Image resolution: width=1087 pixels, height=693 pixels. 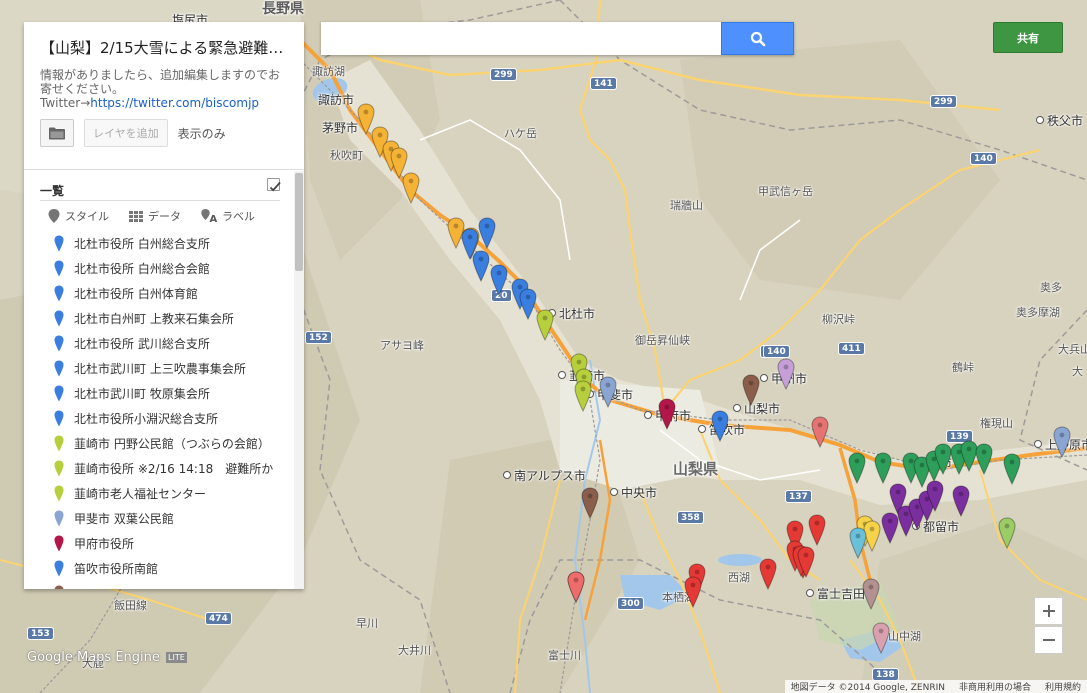 I want to click on feature-label: 北杜市役所 白州総合会館, so click(x=142, y=269).